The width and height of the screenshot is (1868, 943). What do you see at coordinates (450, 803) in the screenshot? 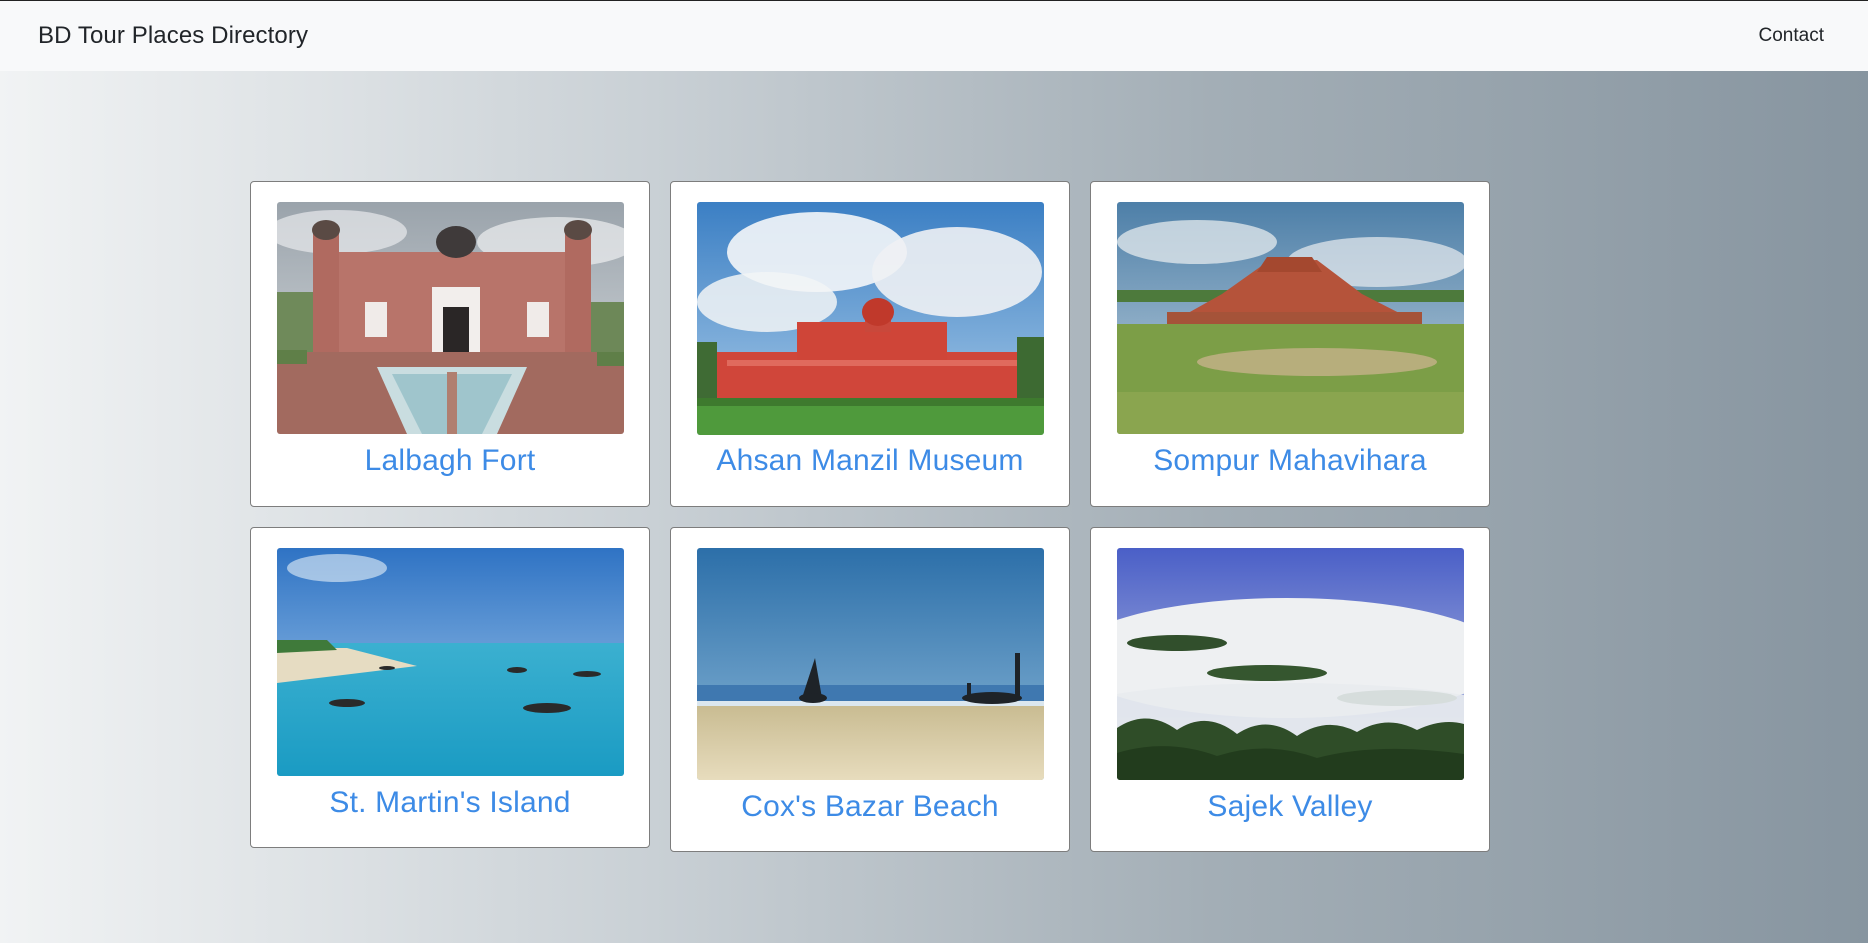
I see `place-title-st-martins-island: St. Martin's Island` at bounding box center [450, 803].